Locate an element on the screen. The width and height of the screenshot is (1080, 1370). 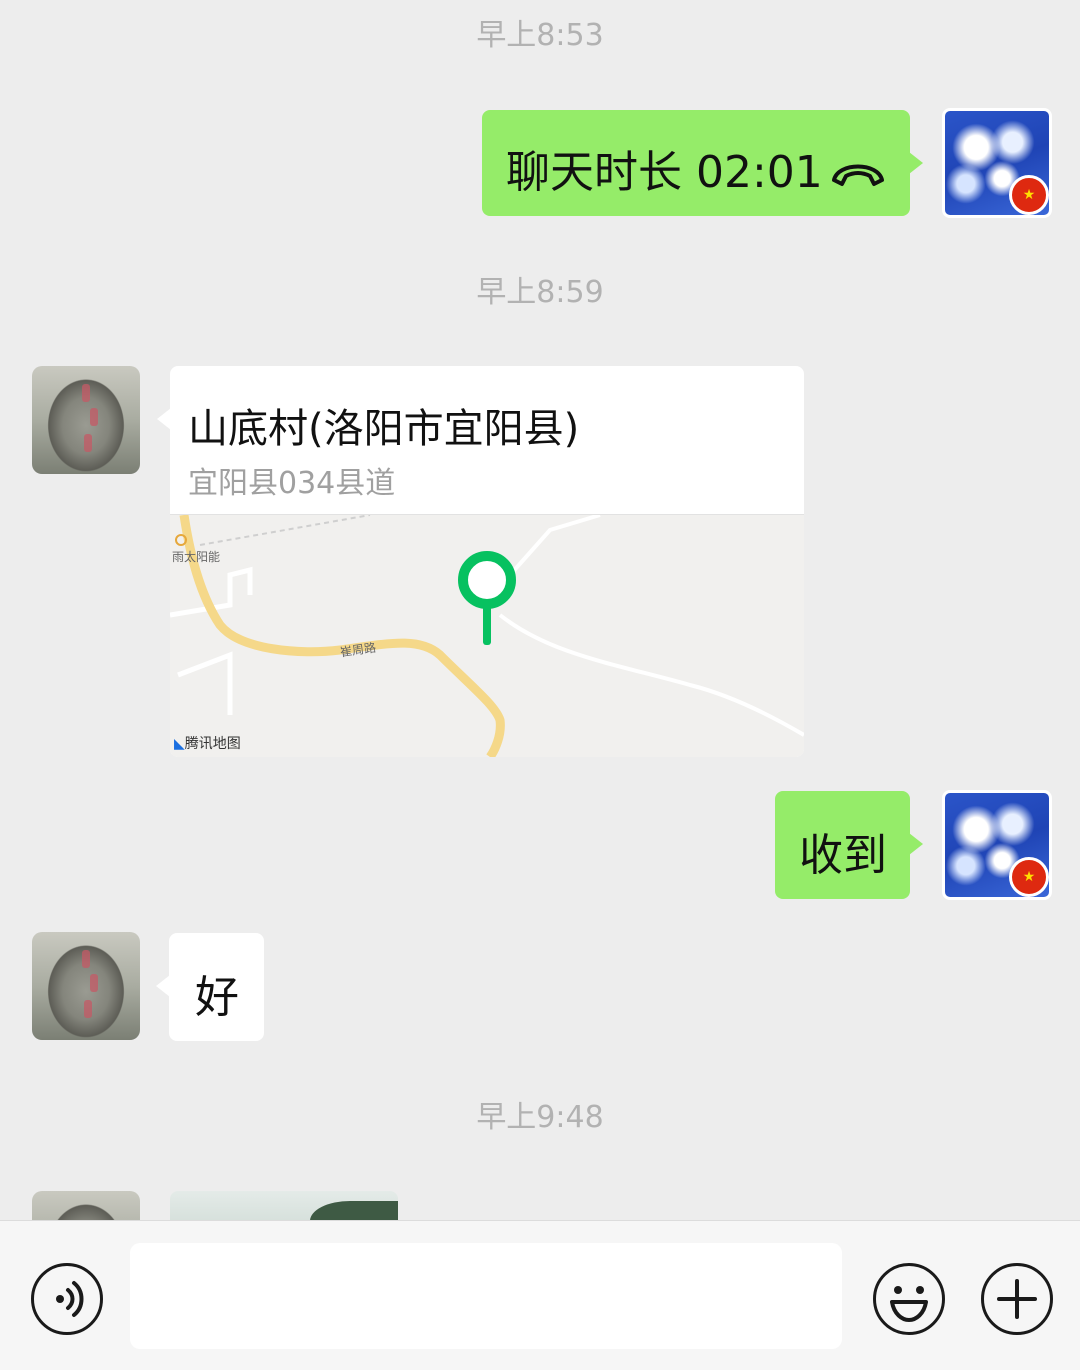
message-input is located at coordinates (486, 1296).